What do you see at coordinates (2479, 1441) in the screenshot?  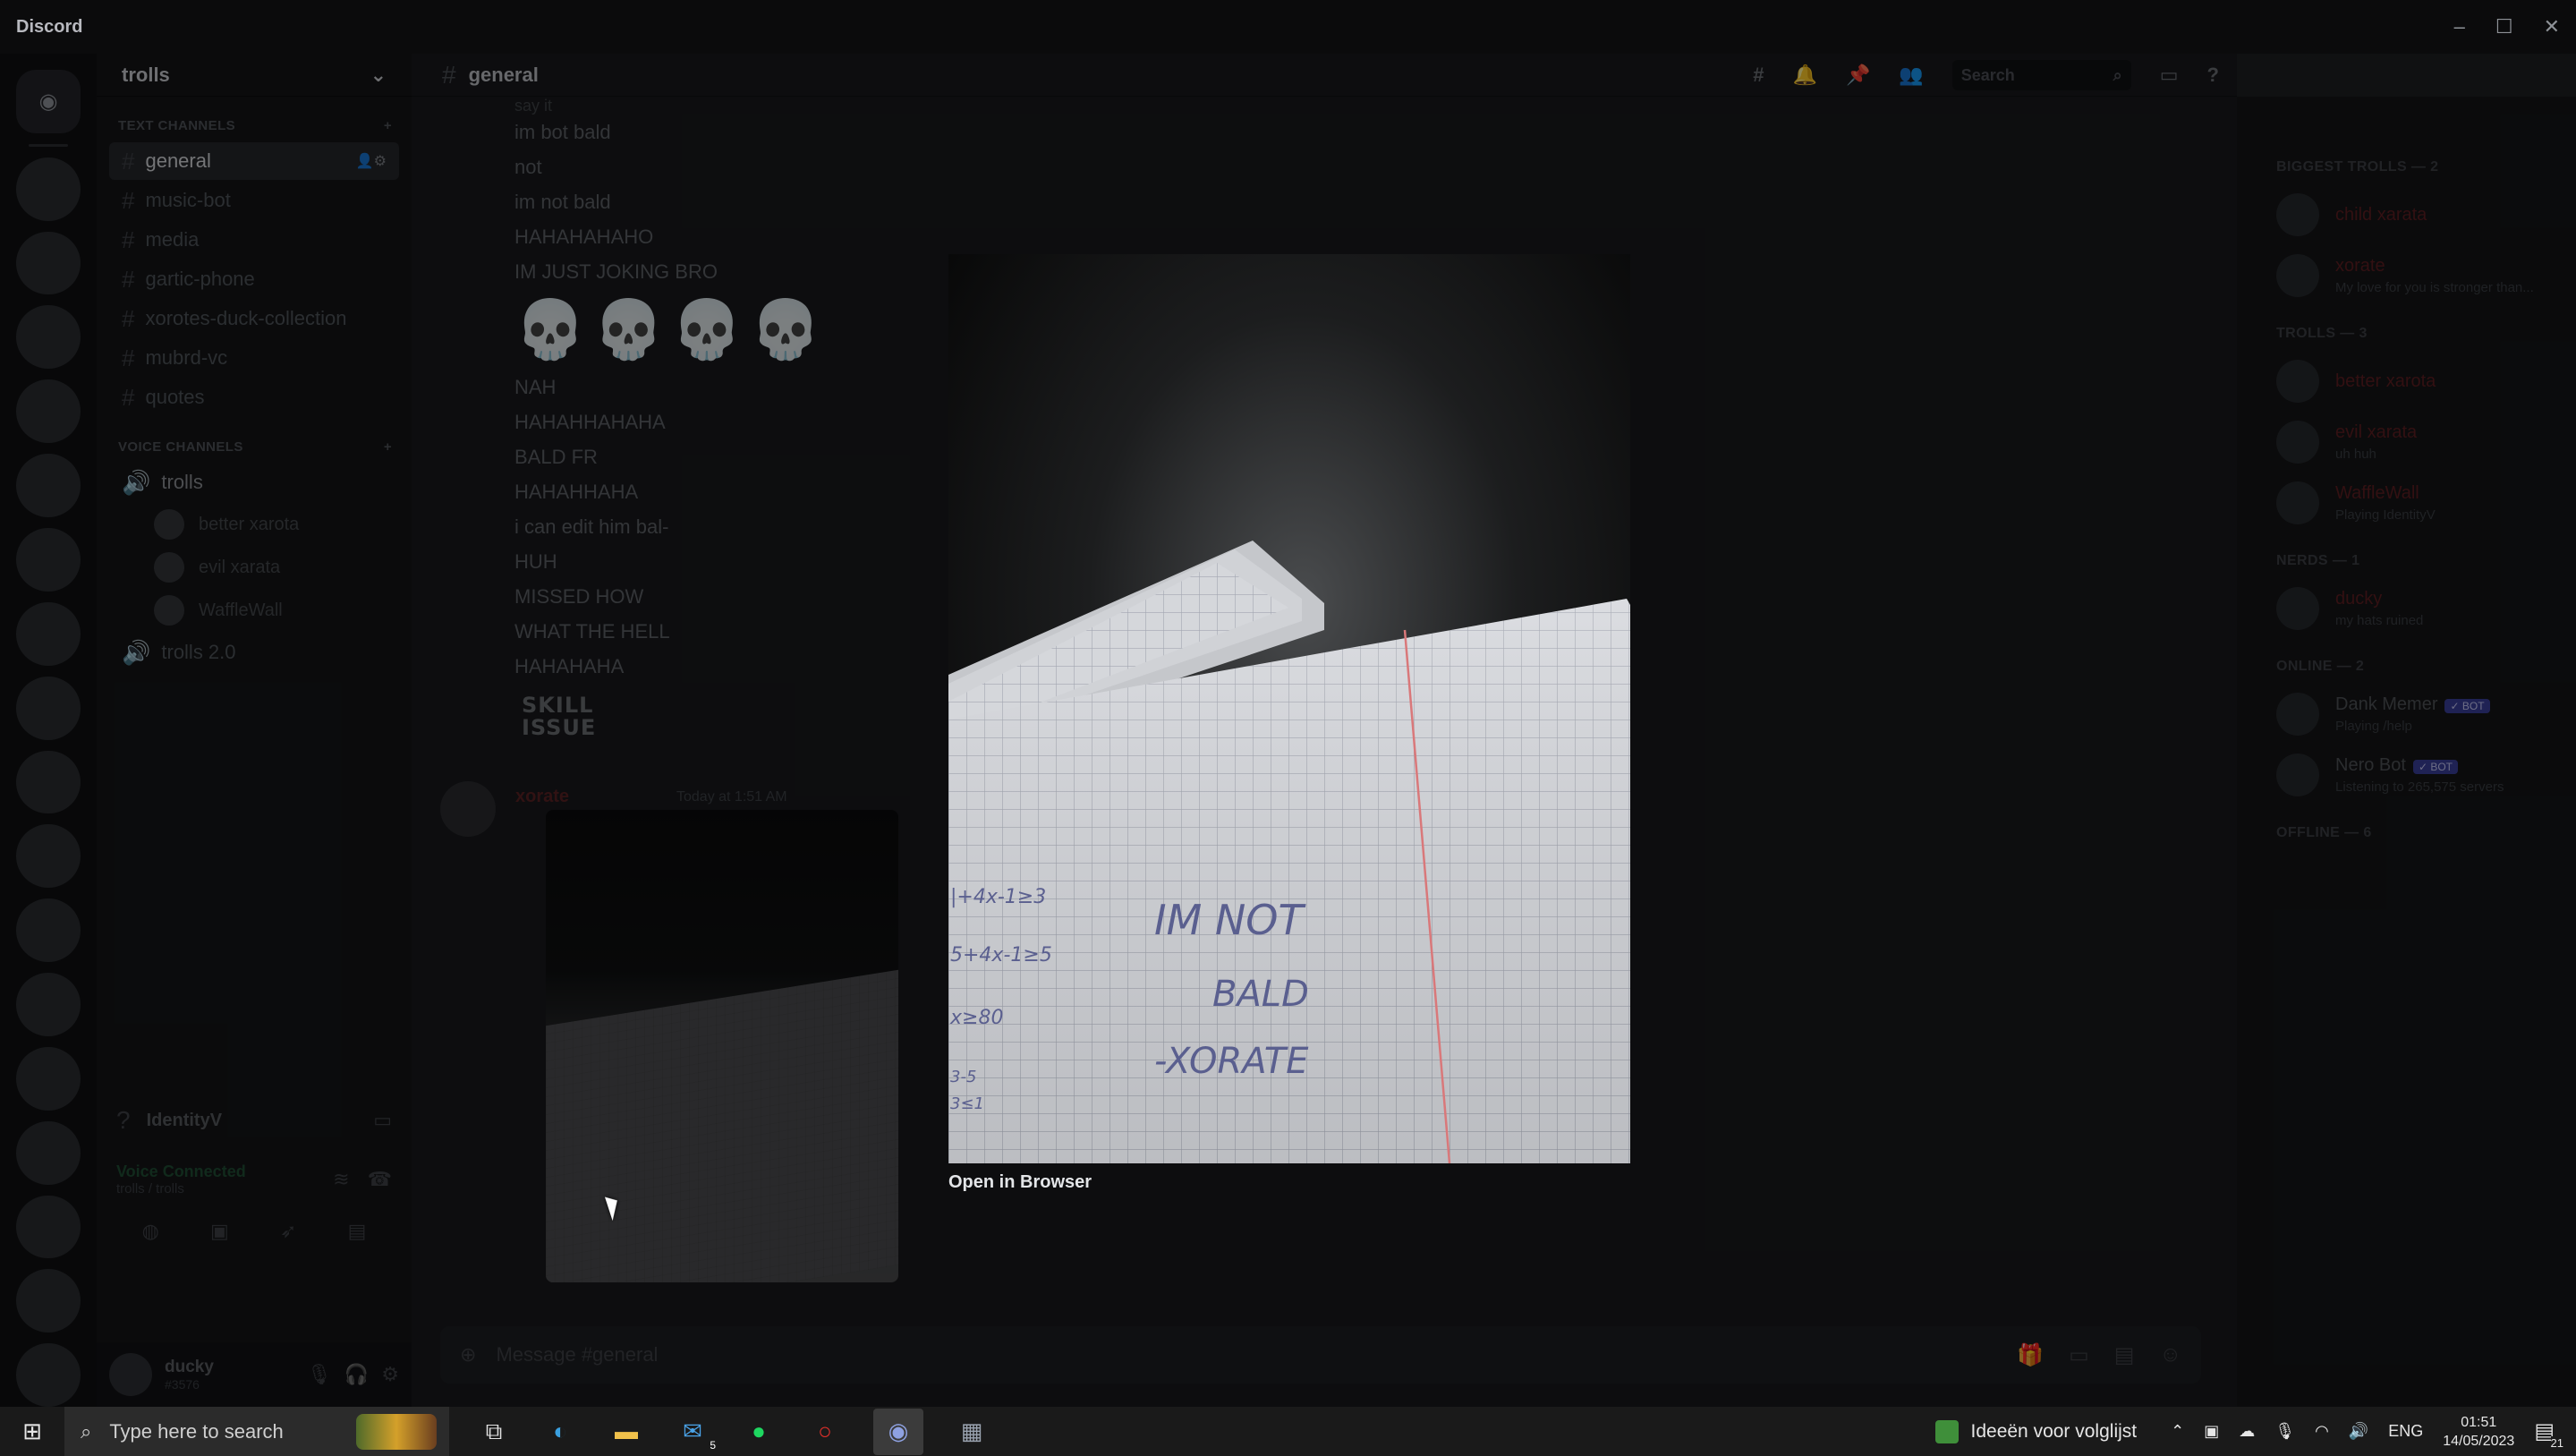 I see `clock-date: 14/05/2023` at bounding box center [2479, 1441].